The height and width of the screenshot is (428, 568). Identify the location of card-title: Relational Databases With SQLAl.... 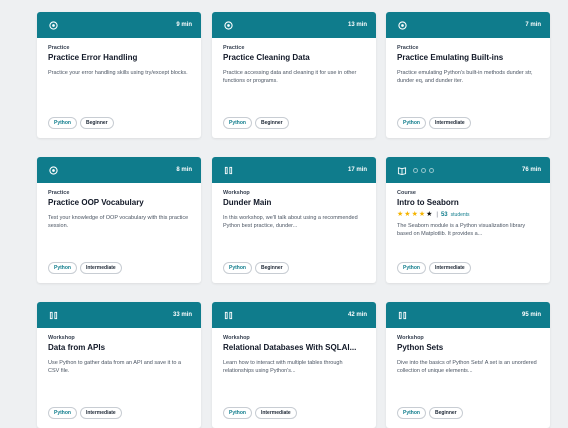
(294, 347).